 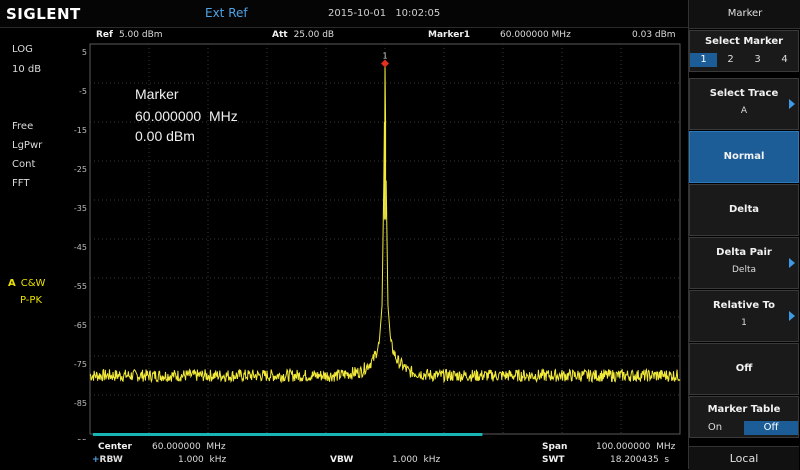 I want to click on y-tick-label: -35, so click(x=80, y=208).